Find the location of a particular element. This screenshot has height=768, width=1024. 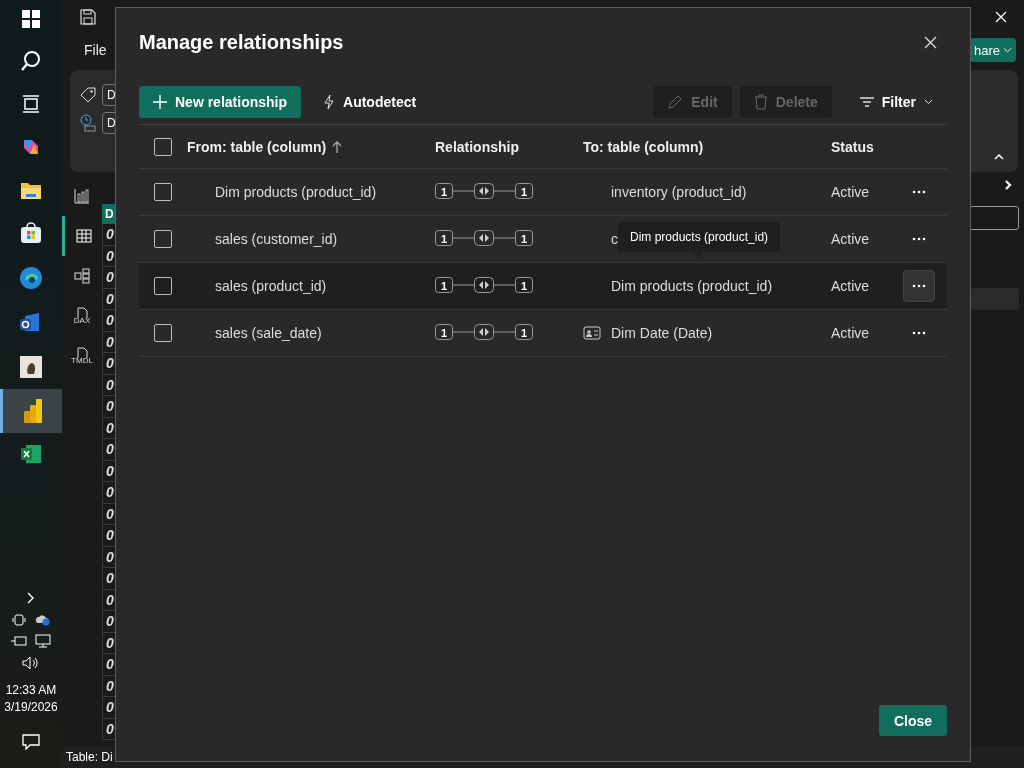

model-icon is located at coordinates (82, 276).